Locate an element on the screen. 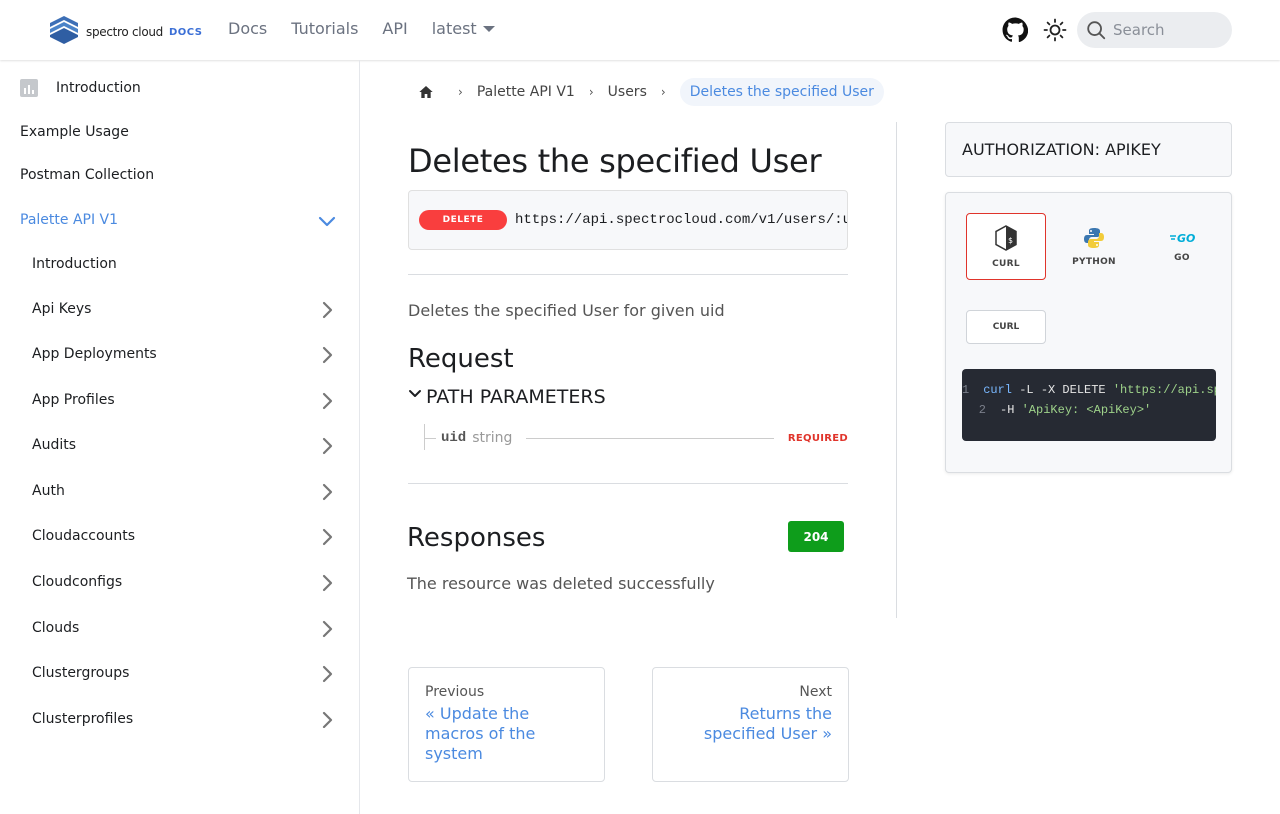  python-icon is located at coordinates (1094, 237).